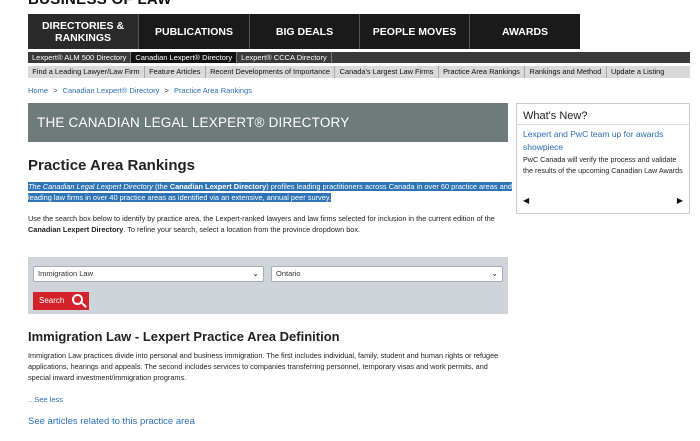  What do you see at coordinates (566, 72) in the screenshot?
I see `tert-nav-rankings-method: Rankings and Method` at bounding box center [566, 72].